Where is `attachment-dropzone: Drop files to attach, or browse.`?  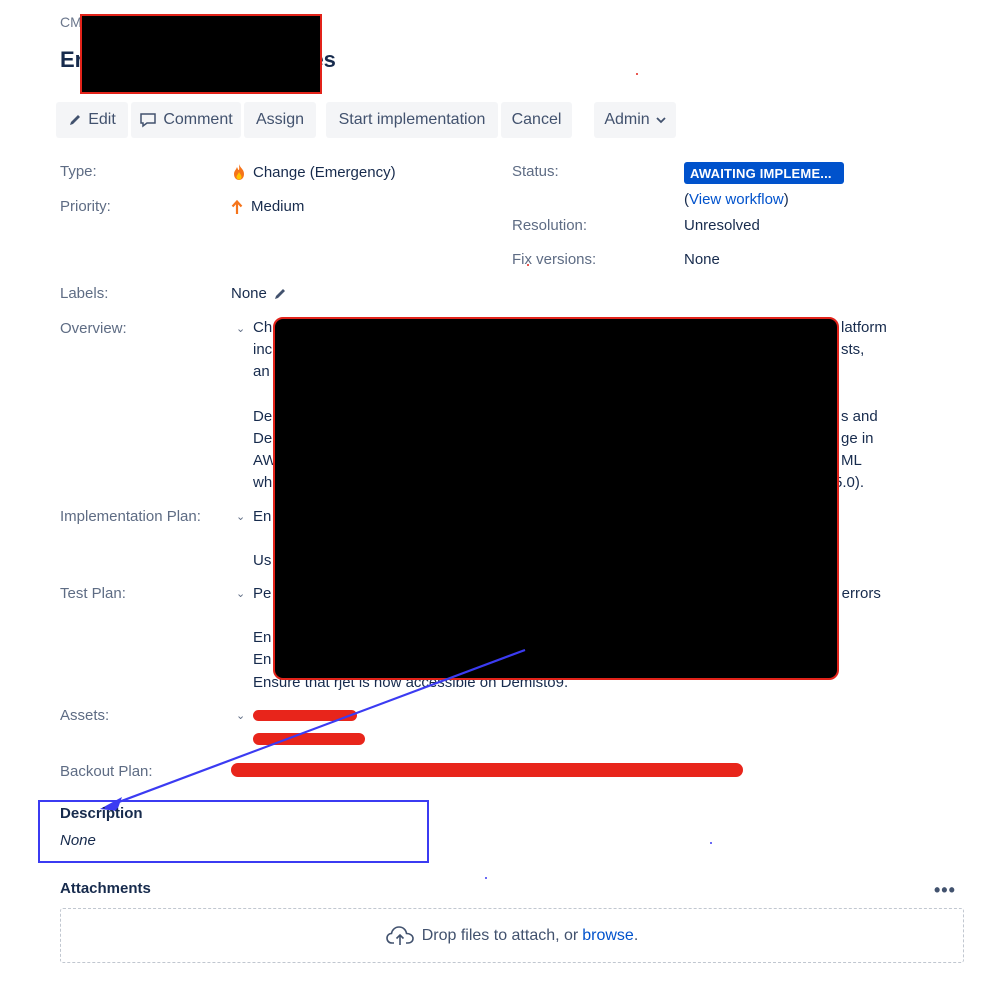
attachment-dropzone: Drop files to attach, or browse. is located at coordinates (512, 935).